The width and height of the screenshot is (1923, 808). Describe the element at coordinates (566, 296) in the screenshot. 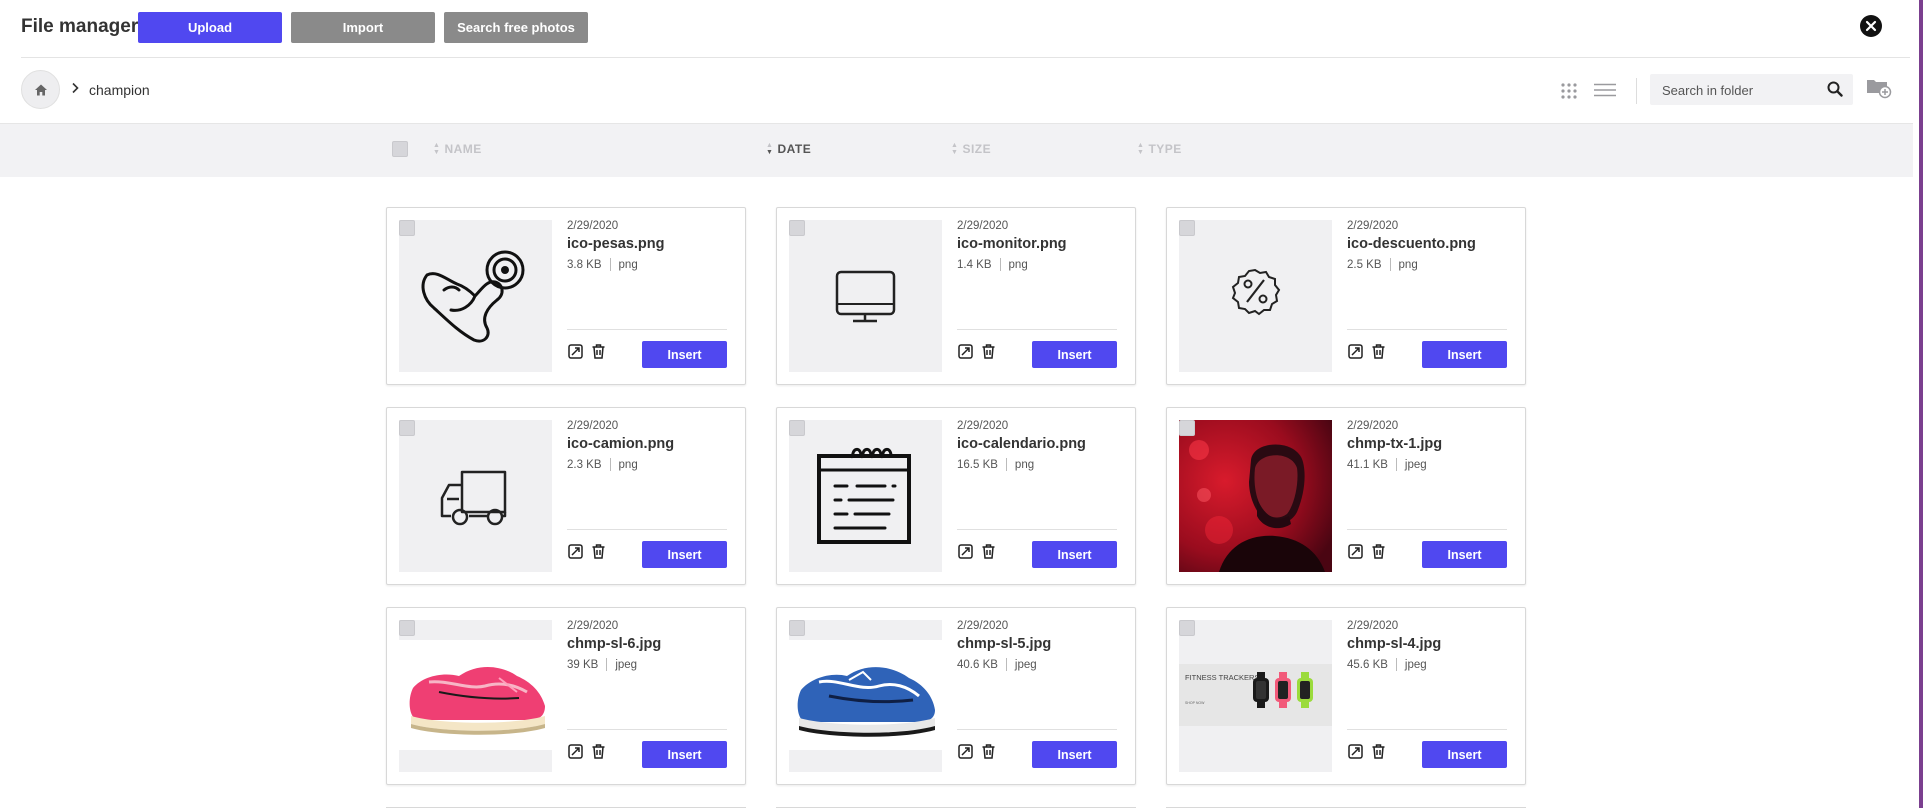

I see `file-card: 2/29/2020 ico-pesas.png 3.8 KB png Insert` at that location.